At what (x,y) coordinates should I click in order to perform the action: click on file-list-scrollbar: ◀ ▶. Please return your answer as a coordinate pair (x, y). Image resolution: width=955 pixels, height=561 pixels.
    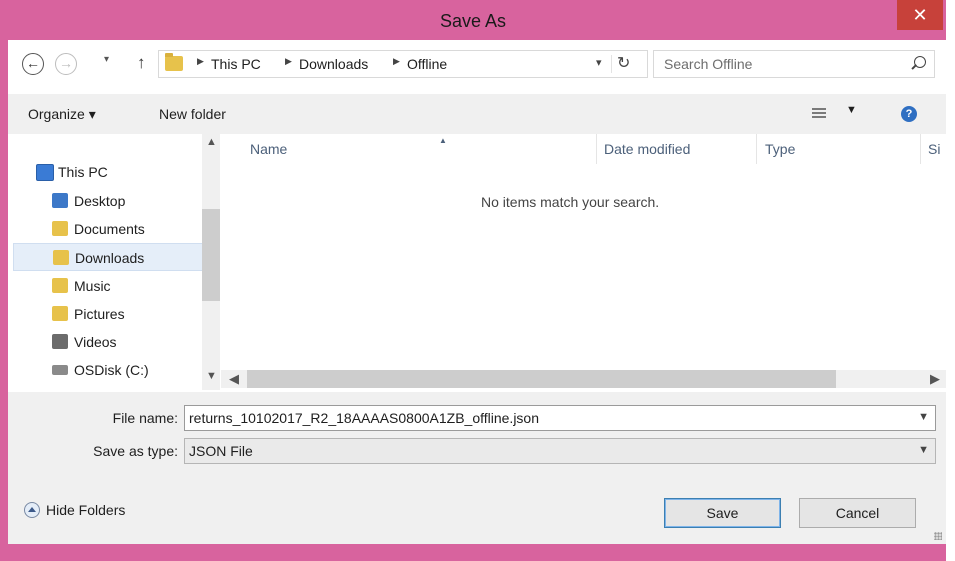
    Looking at the image, I should click on (583, 379).